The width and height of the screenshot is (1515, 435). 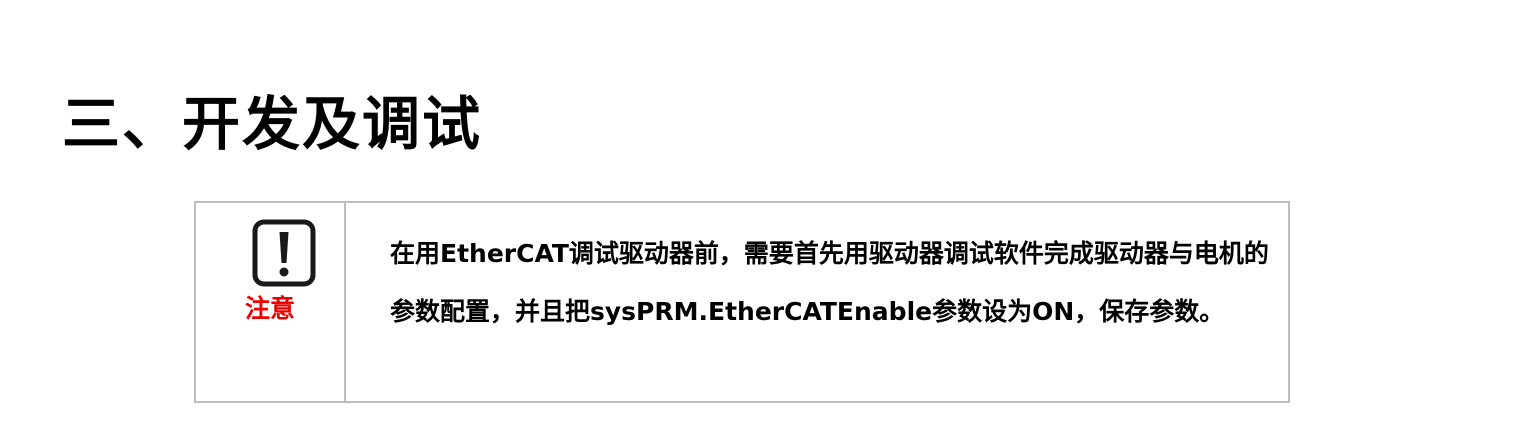 What do you see at coordinates (272, 124) in the screenshot?
I see `section-title: 三、开发及调试` at bounding box center [272, 124].